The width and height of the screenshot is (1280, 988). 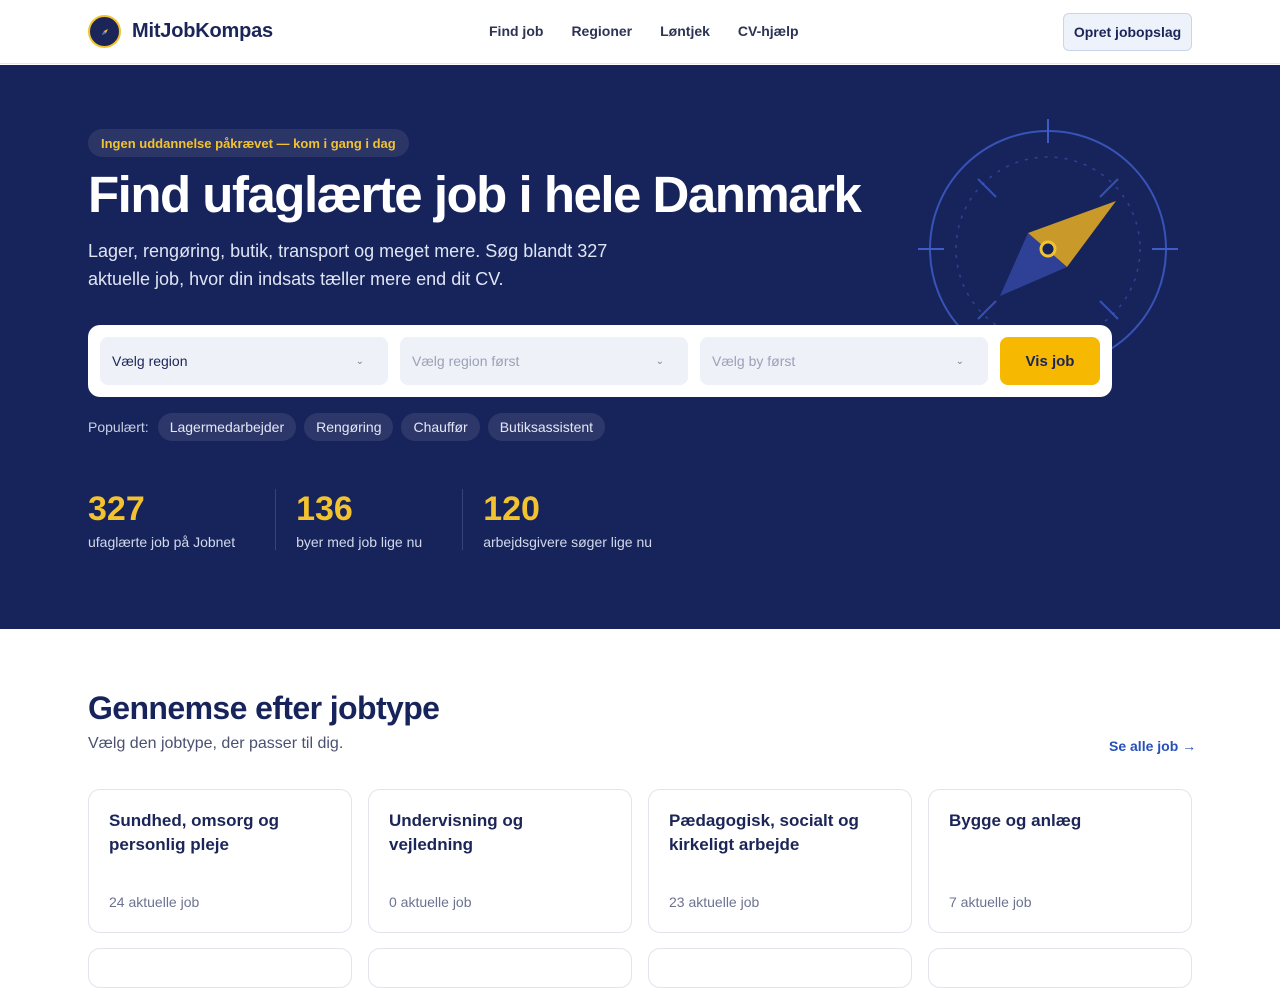 I want to click on popular-chip-lagermedarbejder: Lagermedarbejder, so click(x=227, y=427).